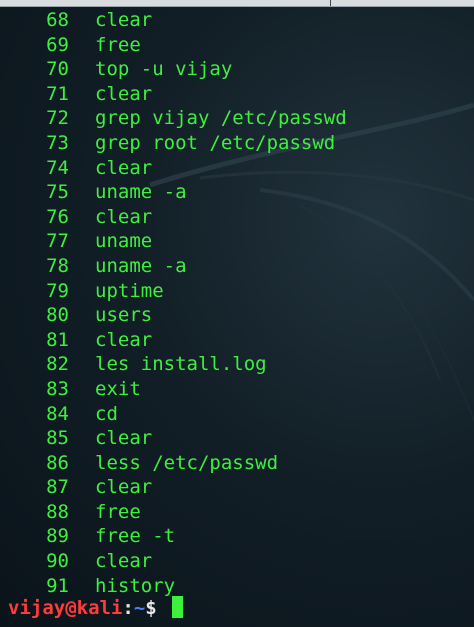 This screenshot has height=627, width=474. What do you see at coordinates (237, 69) in the screenshot?
I see `history-line: 70 top -u vijay` at bounding box center [237, 69].